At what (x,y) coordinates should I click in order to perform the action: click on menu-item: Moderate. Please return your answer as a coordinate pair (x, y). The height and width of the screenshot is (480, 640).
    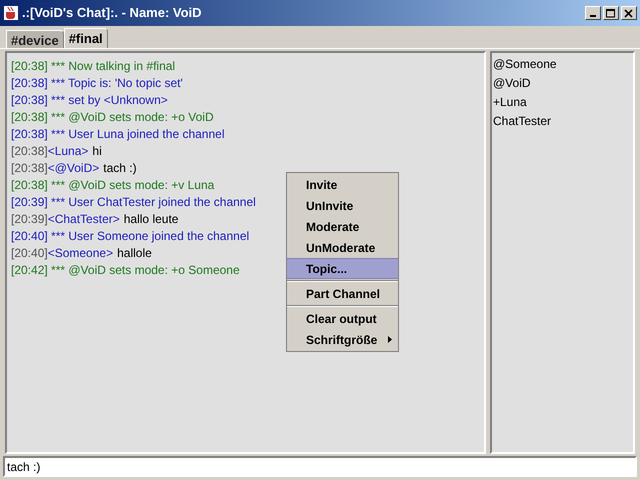
    Looking at the image, I should click on (342, 226).